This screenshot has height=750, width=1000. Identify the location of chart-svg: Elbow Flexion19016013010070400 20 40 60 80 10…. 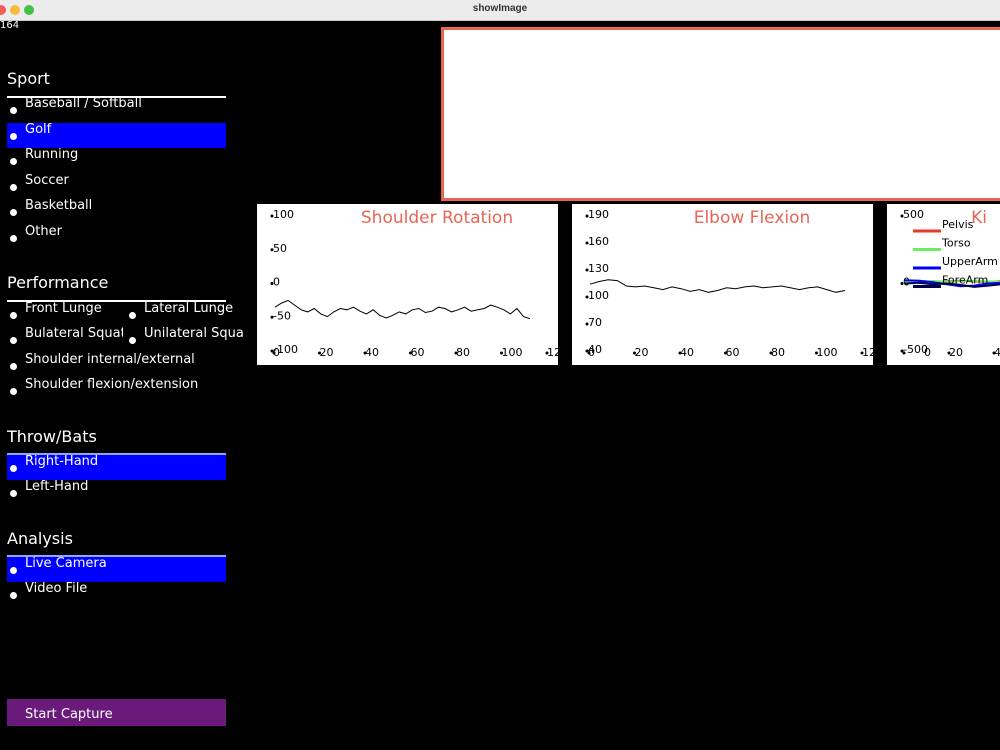
(729, 283).